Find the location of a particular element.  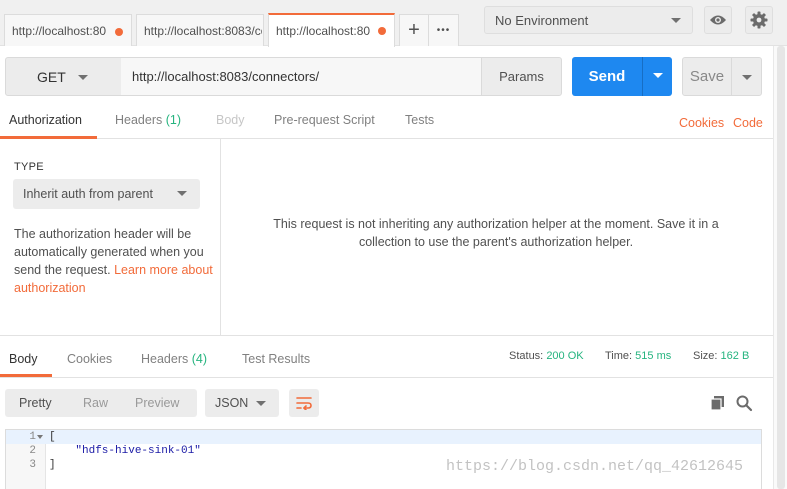

view-pretty-button: Pretty is located at coordinates (35, 403).